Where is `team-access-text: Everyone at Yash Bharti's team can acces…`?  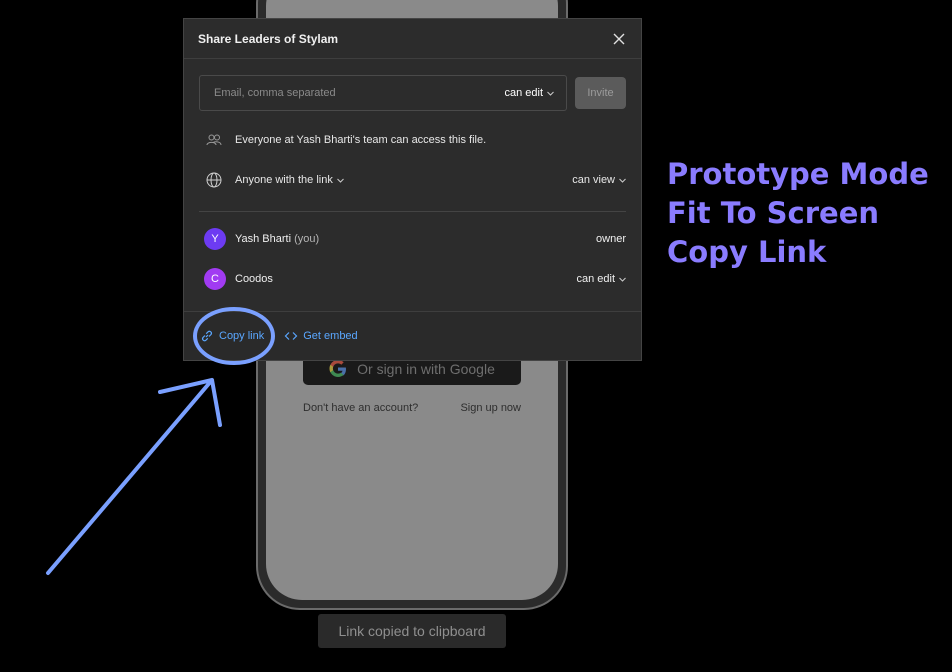 team-access-text: Everyone at Yash Bharti's team can acces… is located at coordinates (361, 140).